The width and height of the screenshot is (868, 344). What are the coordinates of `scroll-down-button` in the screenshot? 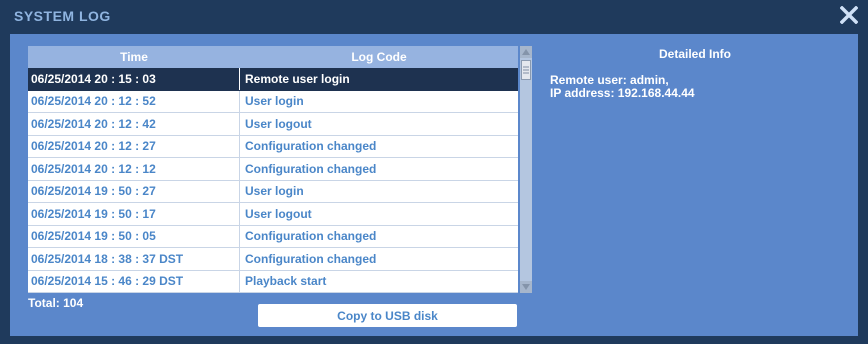 It's located at (526, 287).